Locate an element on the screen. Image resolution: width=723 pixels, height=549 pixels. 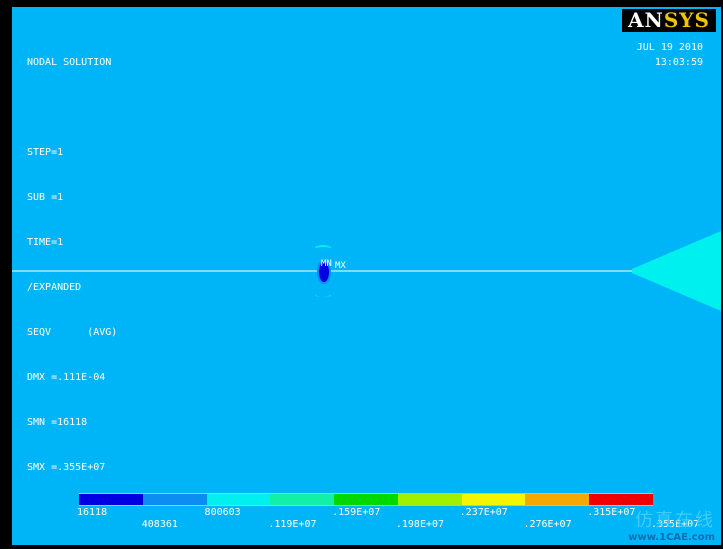
info-line: STEP=1 is located at coordinates (45, 152).